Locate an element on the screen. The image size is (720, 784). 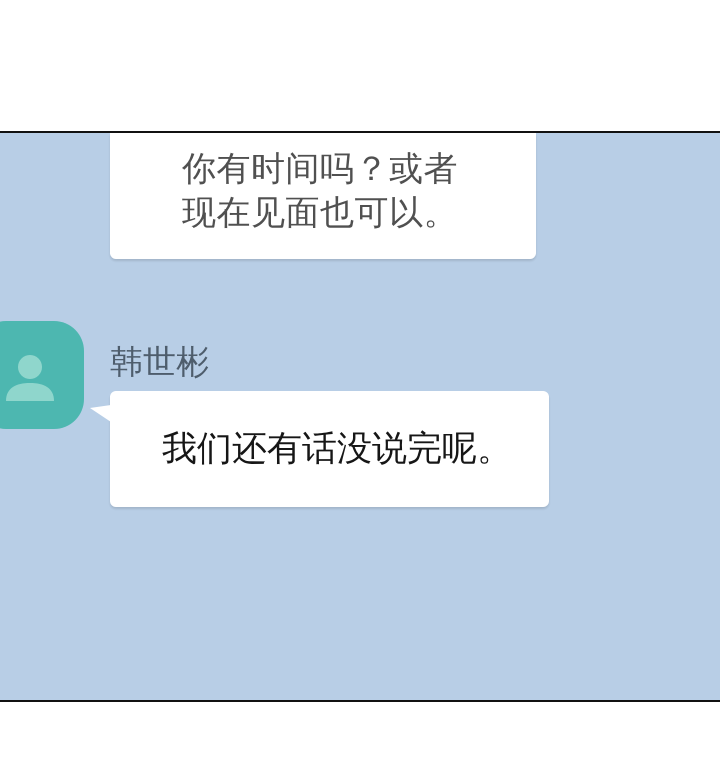
message-text: 我们还有话没说完呢。 is located at coordinates (337, 449).